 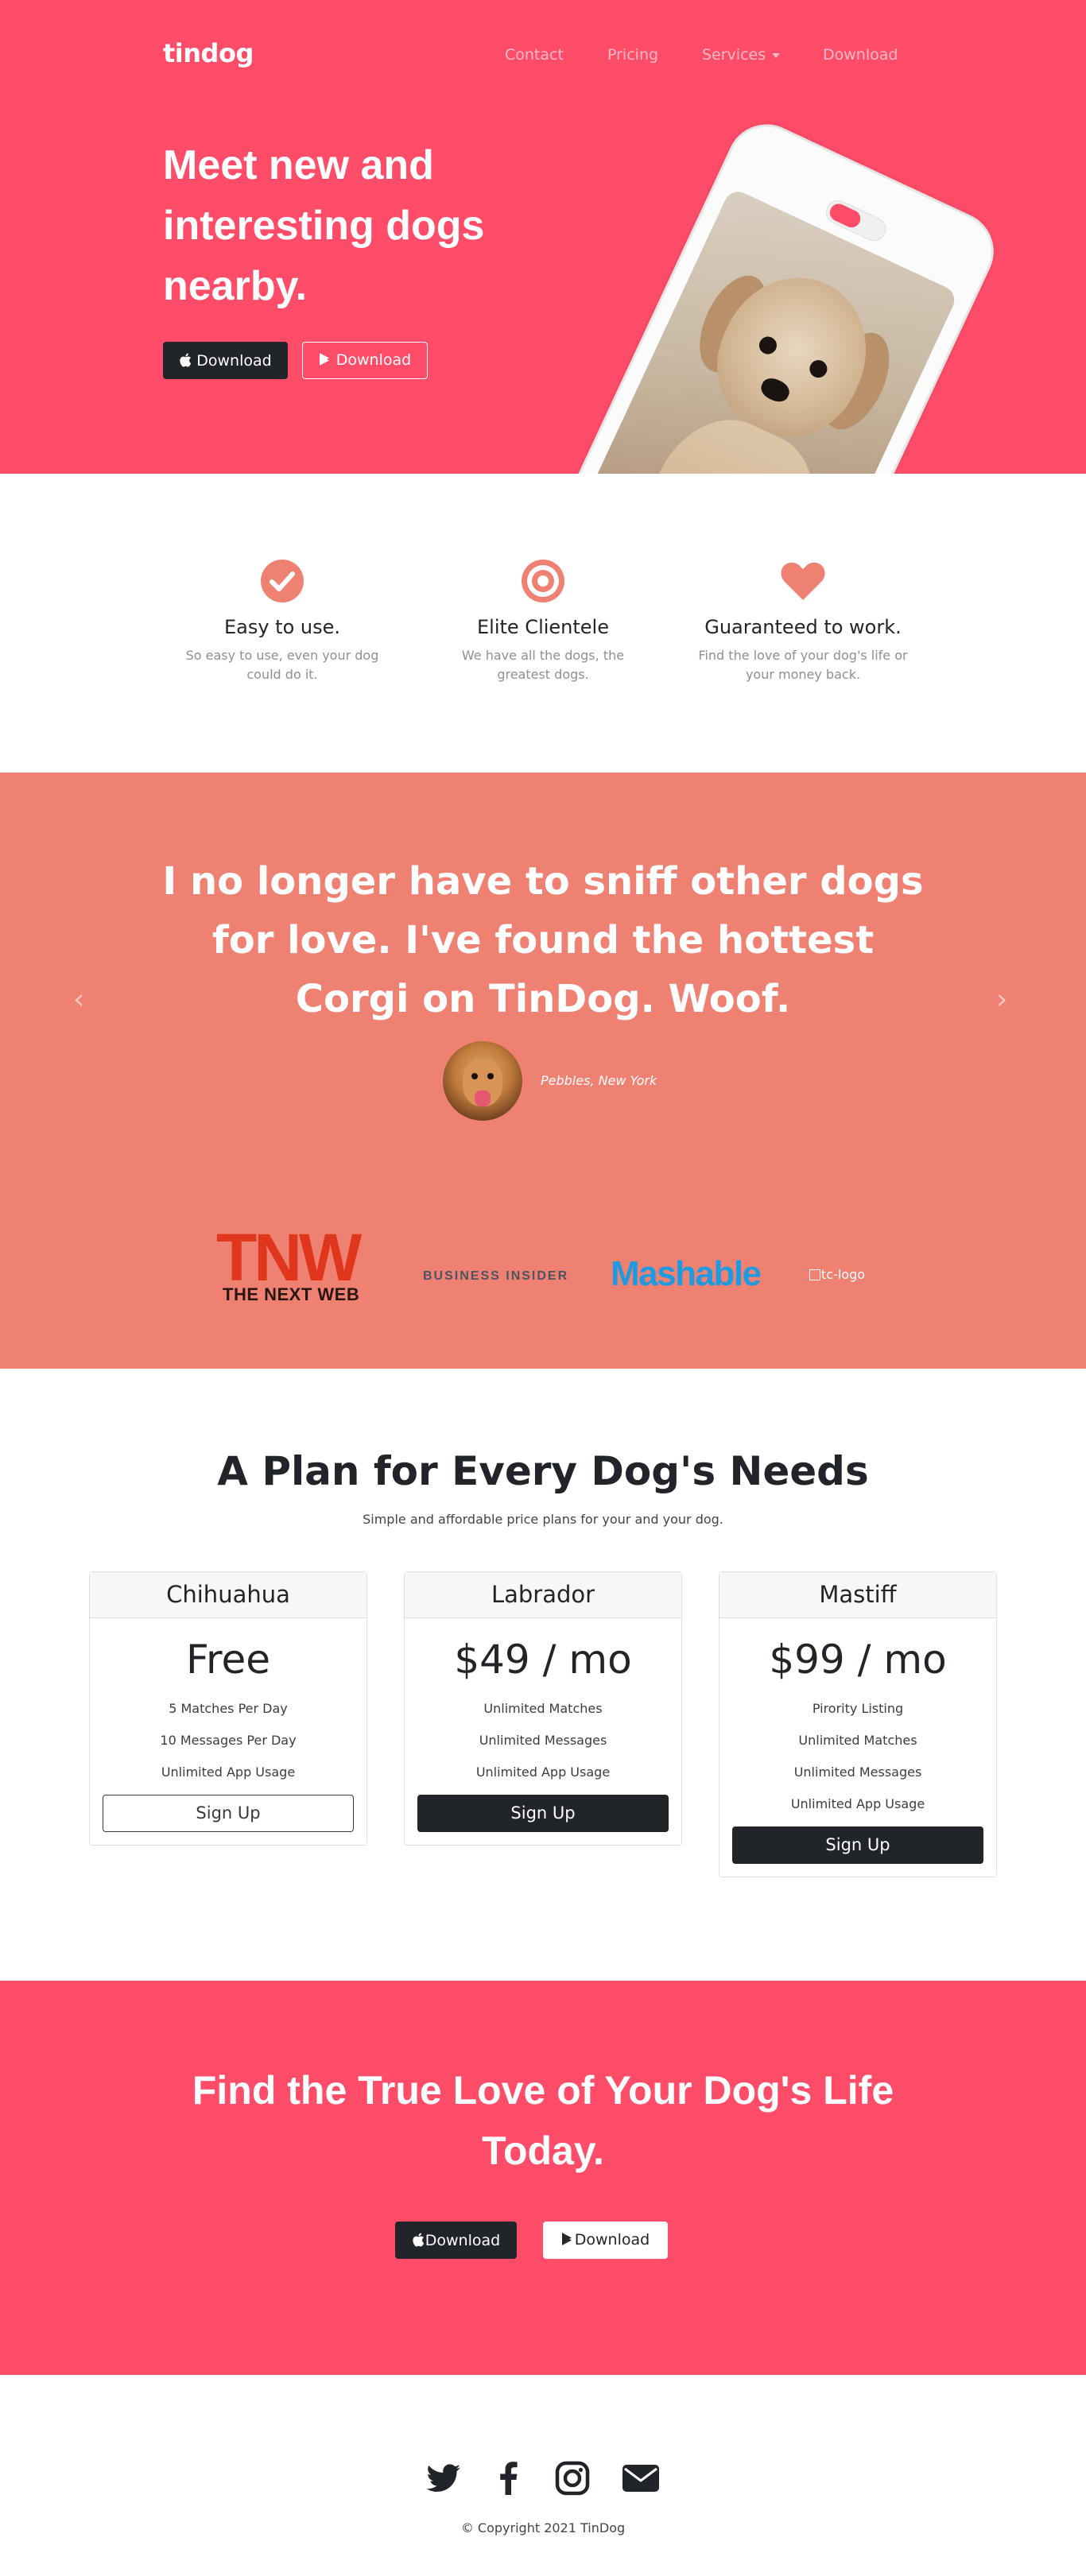 What do you see at coordinates (814, 1274) in the screenshot?
I see `broken-image-icon` at bounding box center [814, 1274].